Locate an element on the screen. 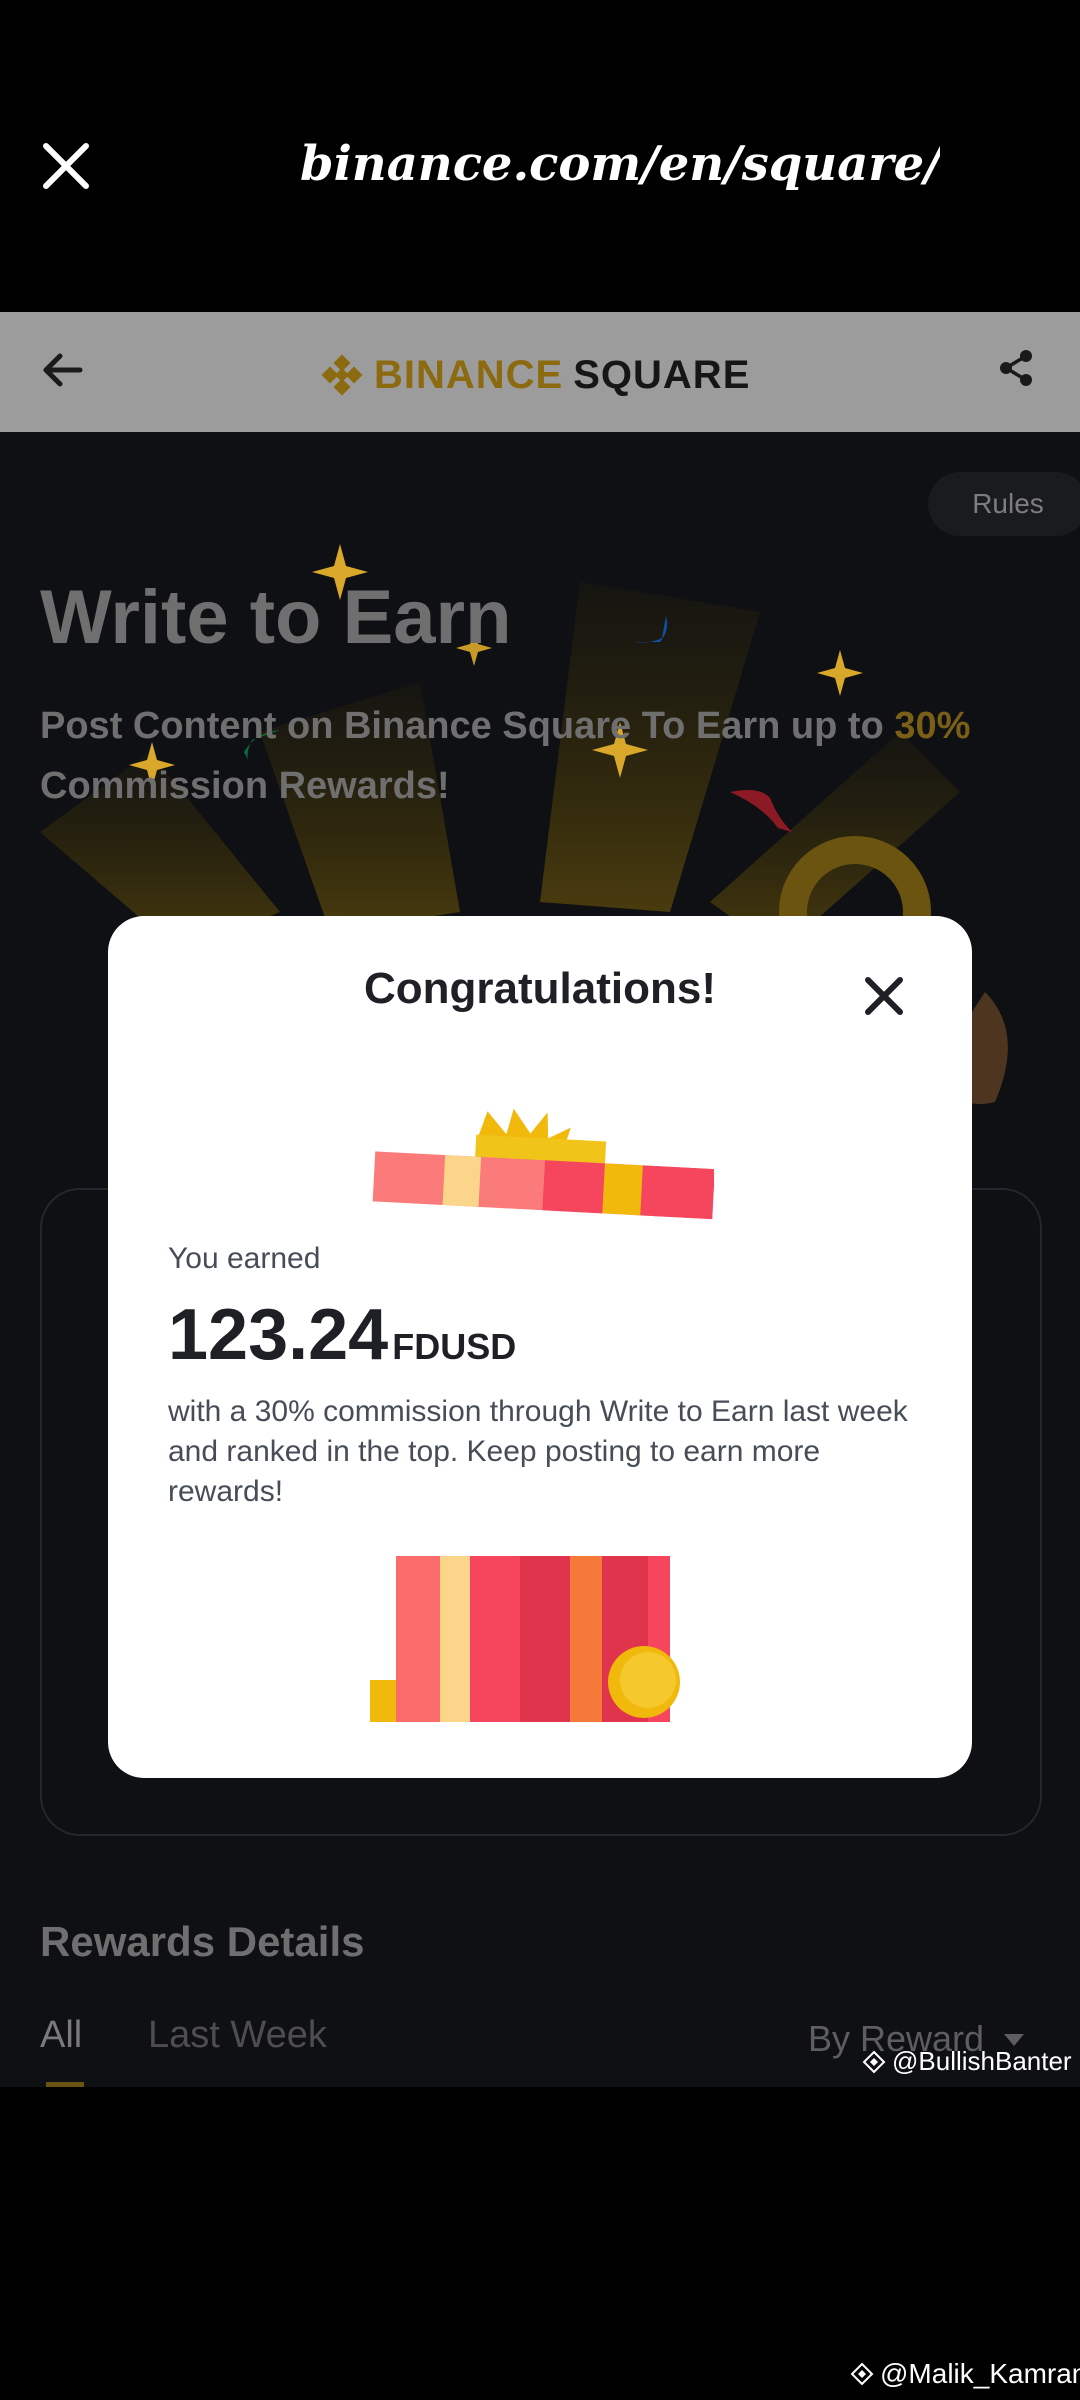 The width and height of the screenshot is (1080, 2400). earned-currency: FDUSD is located at coordinates (454, 1346).